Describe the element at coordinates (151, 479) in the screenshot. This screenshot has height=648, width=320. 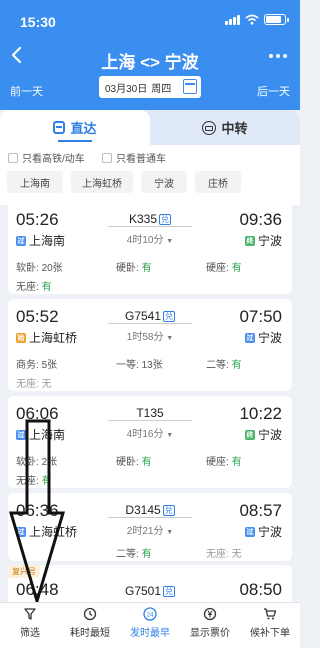
I see `seat-row: 无座: 有` at that location.